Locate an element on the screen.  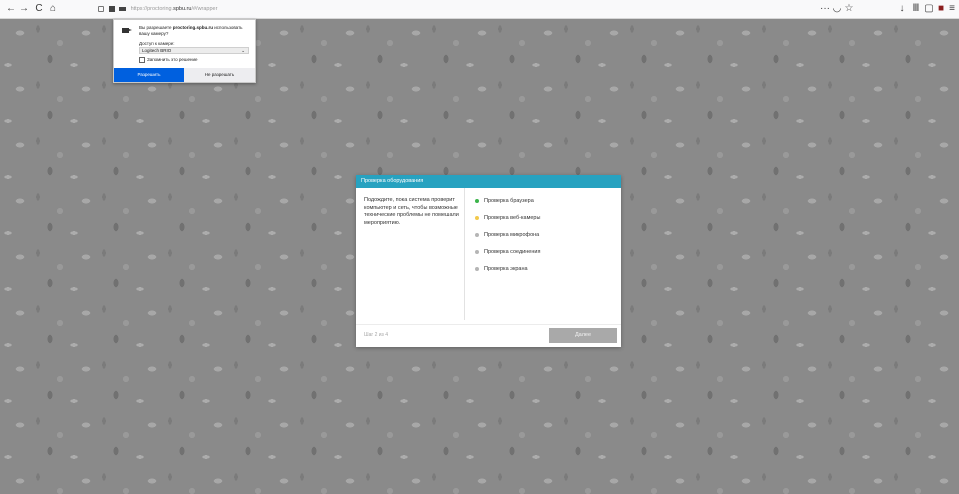
home-icon: ⌂ is located at coordinates (53, 9).